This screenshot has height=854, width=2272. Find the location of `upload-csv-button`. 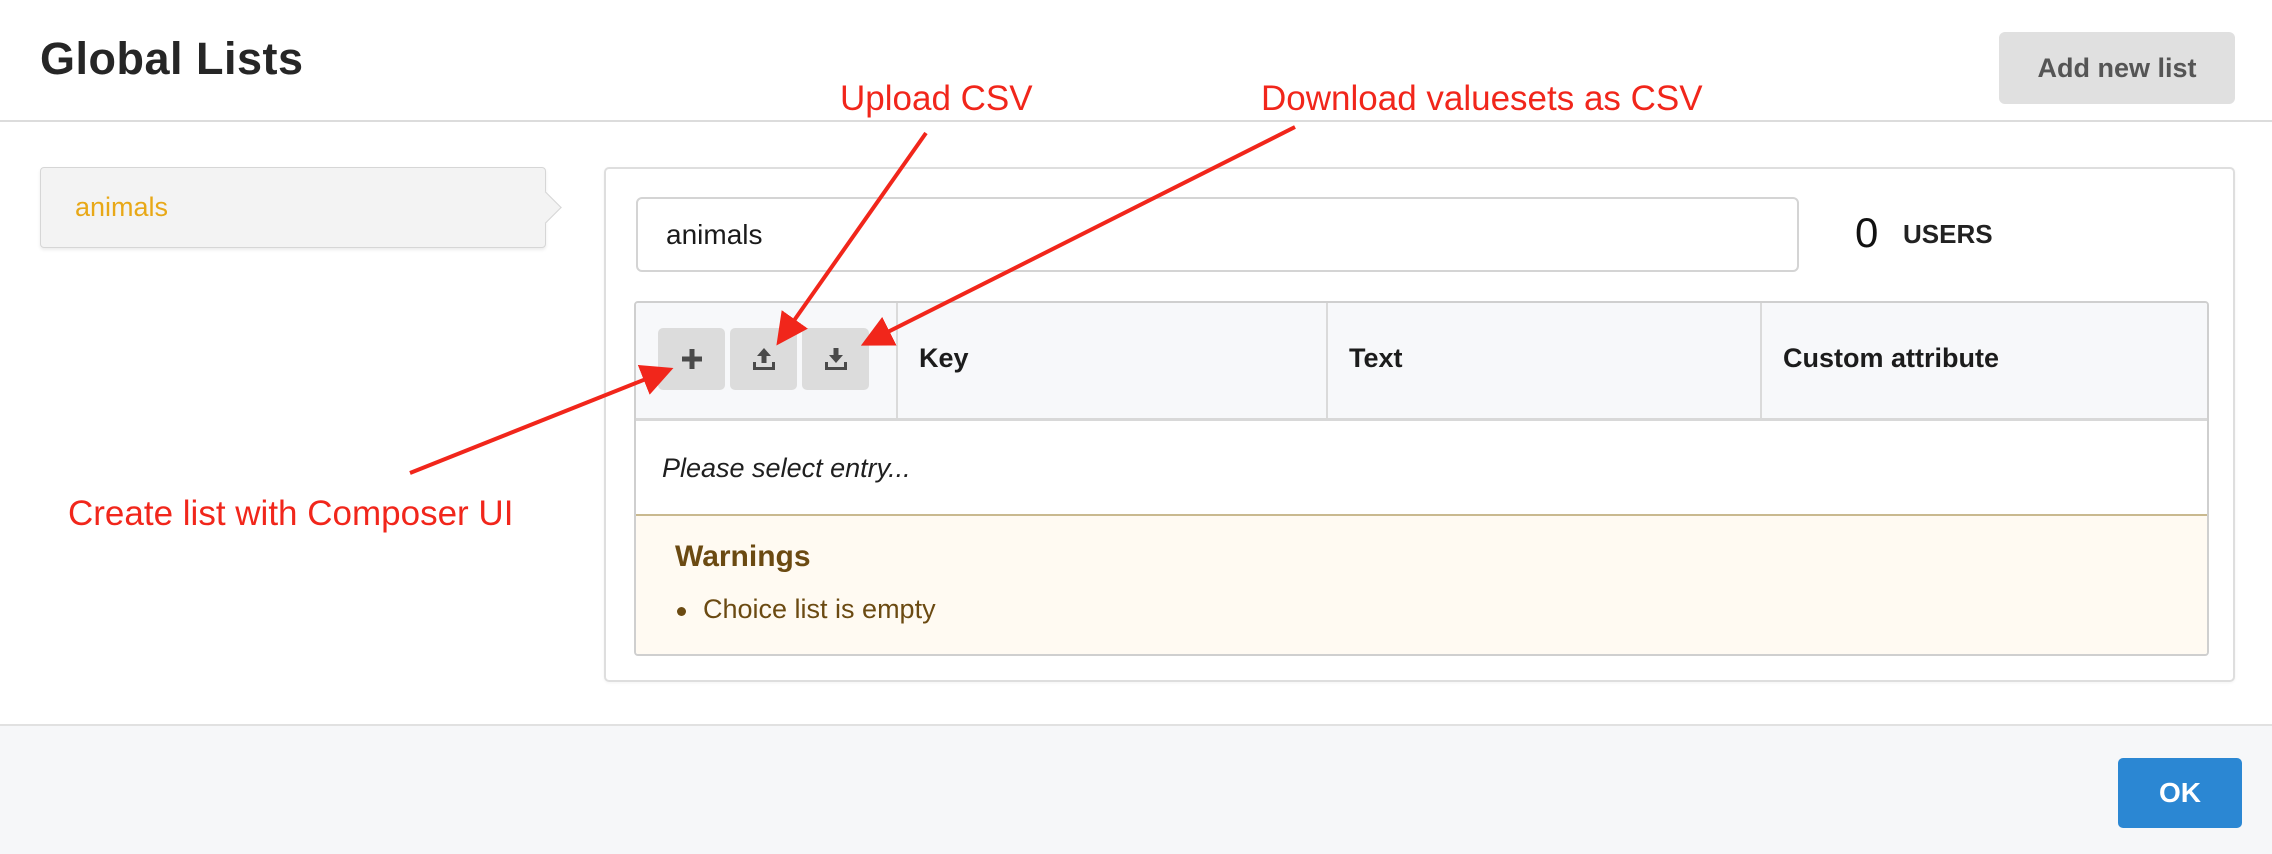

upload-csv-button is located at coordinates (763, 359).